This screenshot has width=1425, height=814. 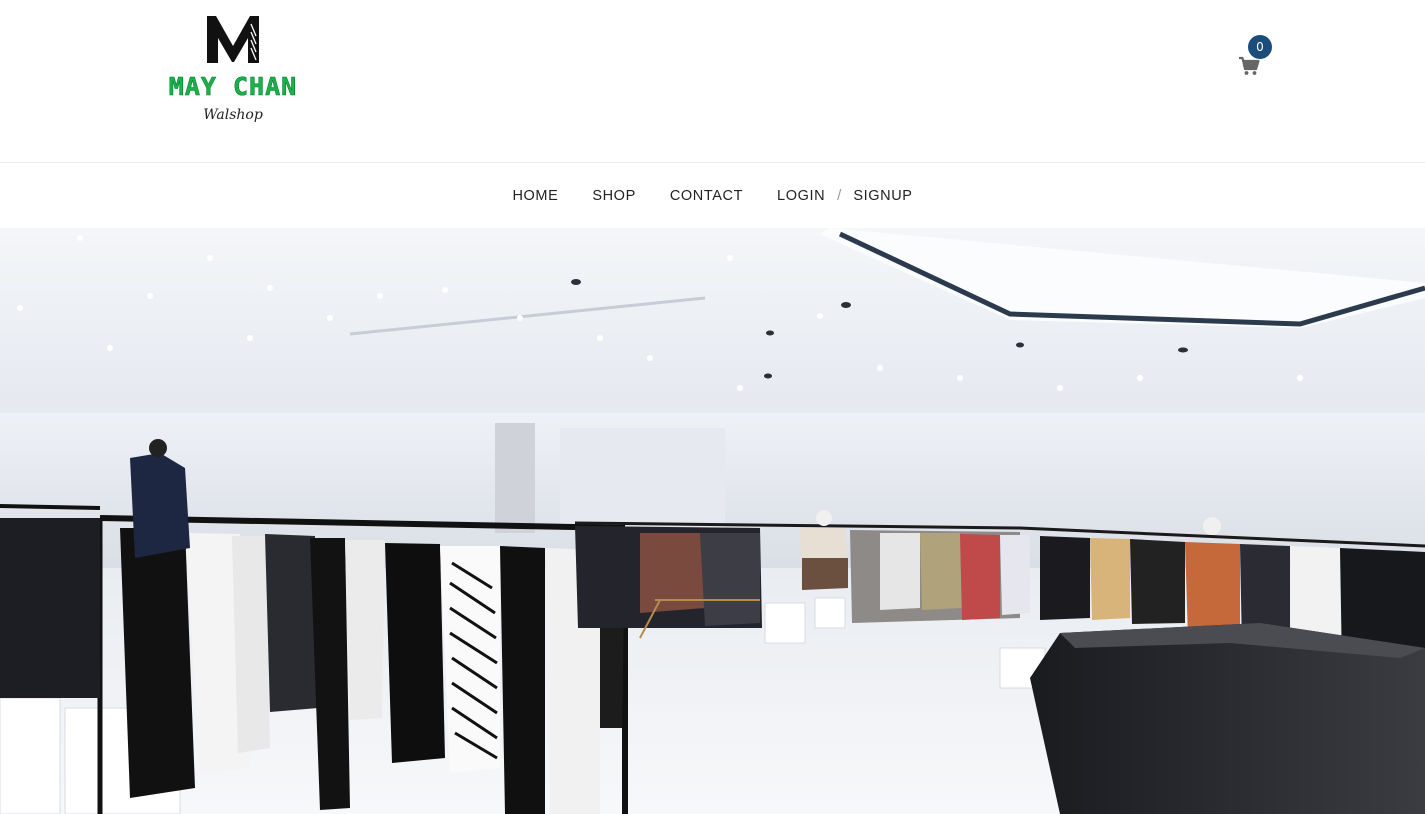 I want to click on nav-login-link: LOGIN, so click(x=801, y=196).